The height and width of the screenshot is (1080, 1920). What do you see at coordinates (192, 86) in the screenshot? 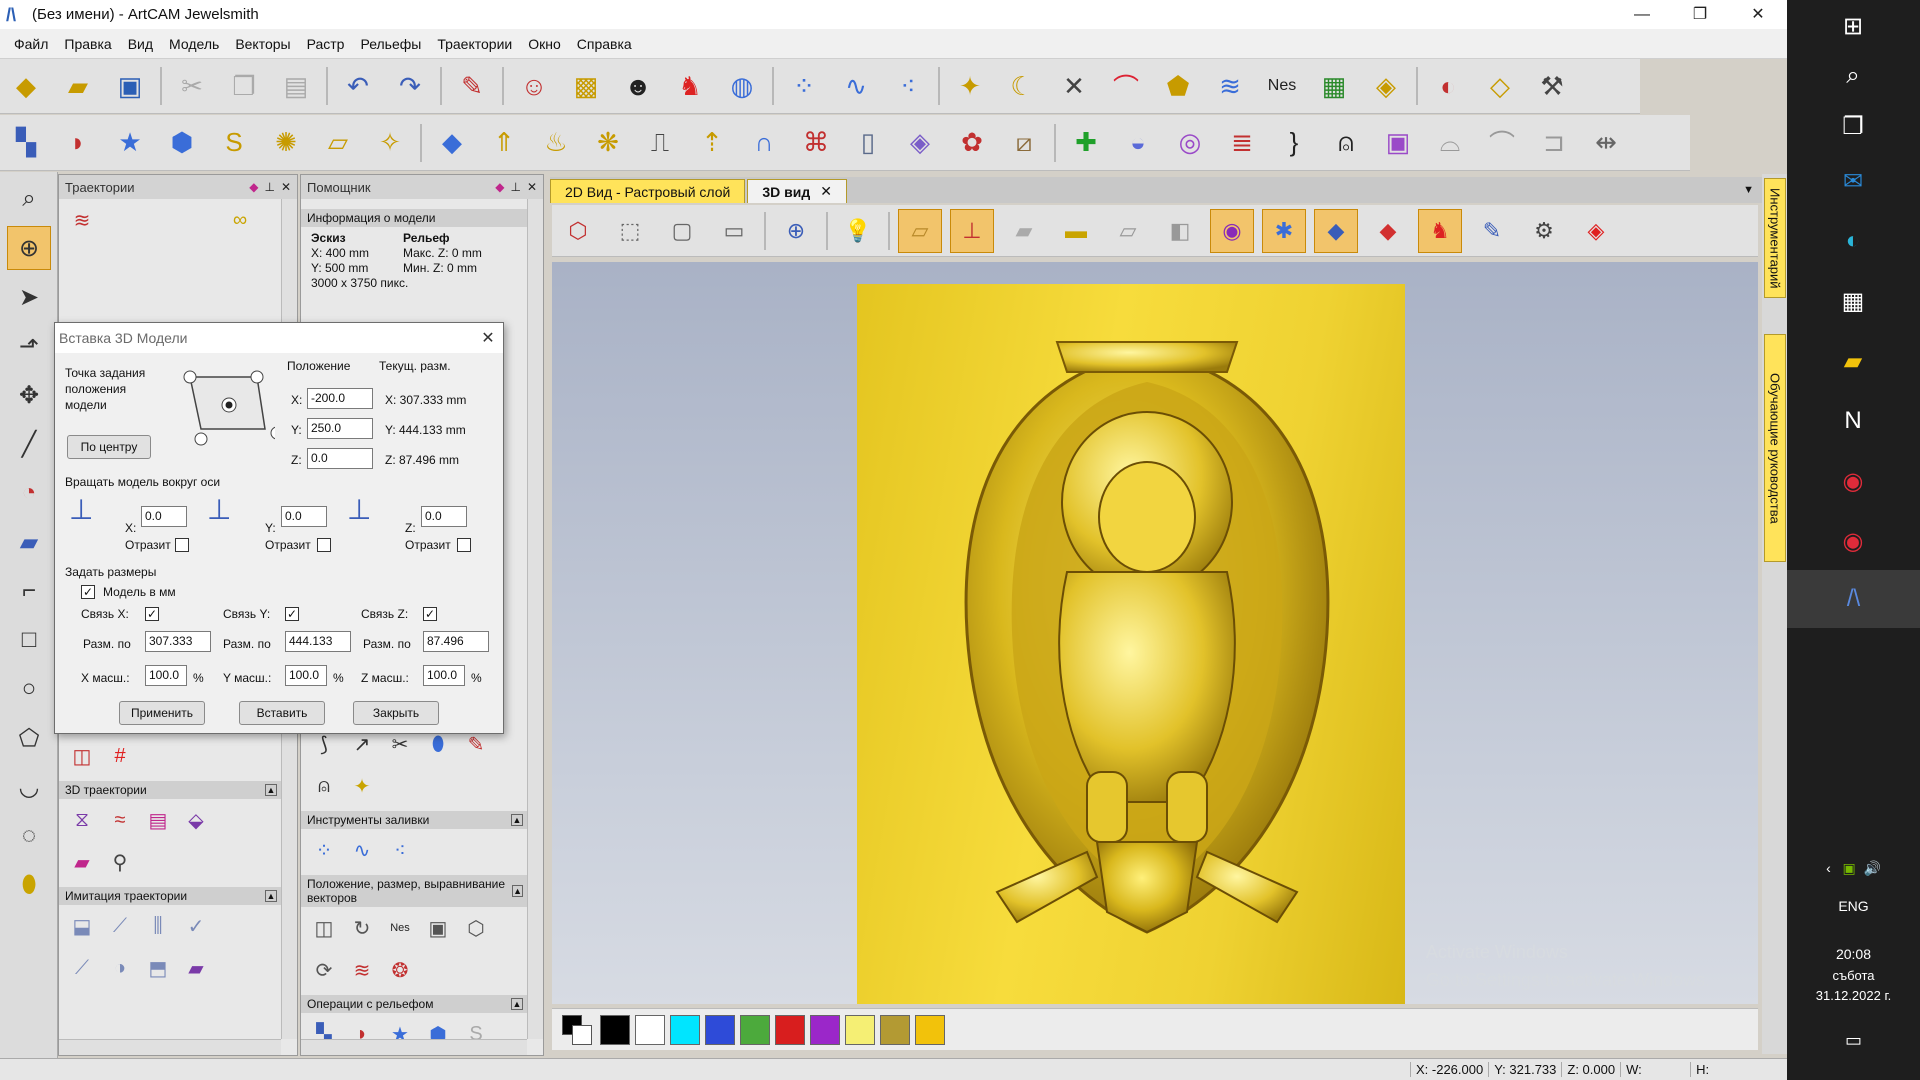
I see `cut-icon: ✂` at bounding box center [192, 86].